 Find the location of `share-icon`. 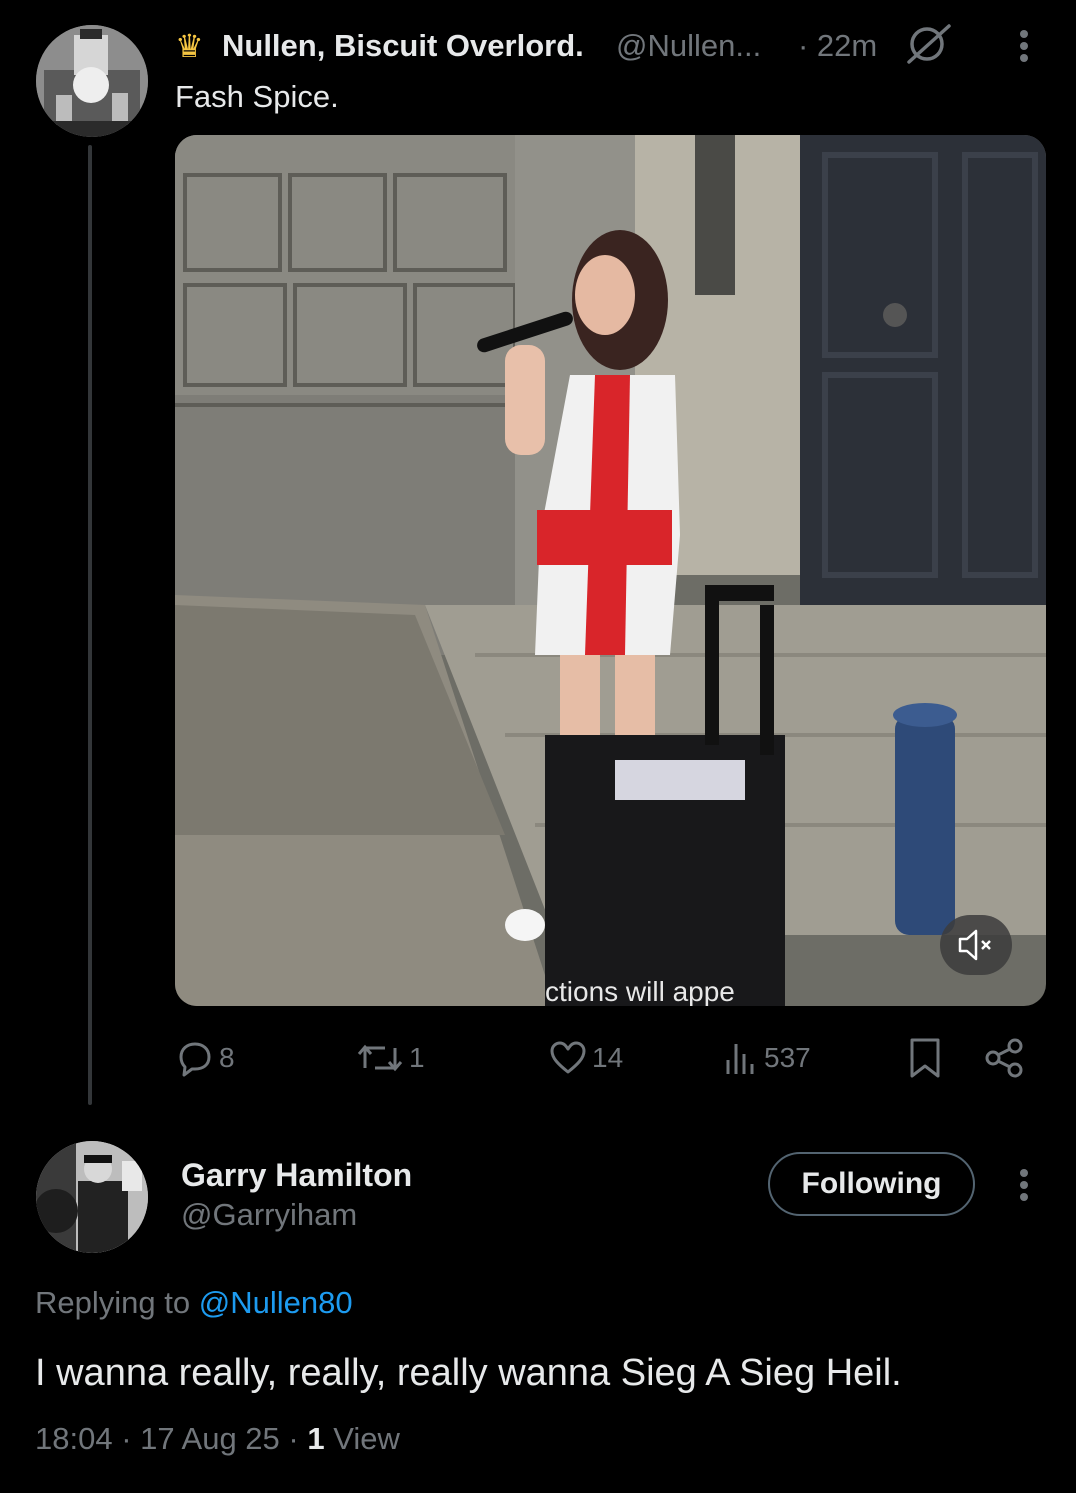

share-icon is located at coordinates (1004, 1058).